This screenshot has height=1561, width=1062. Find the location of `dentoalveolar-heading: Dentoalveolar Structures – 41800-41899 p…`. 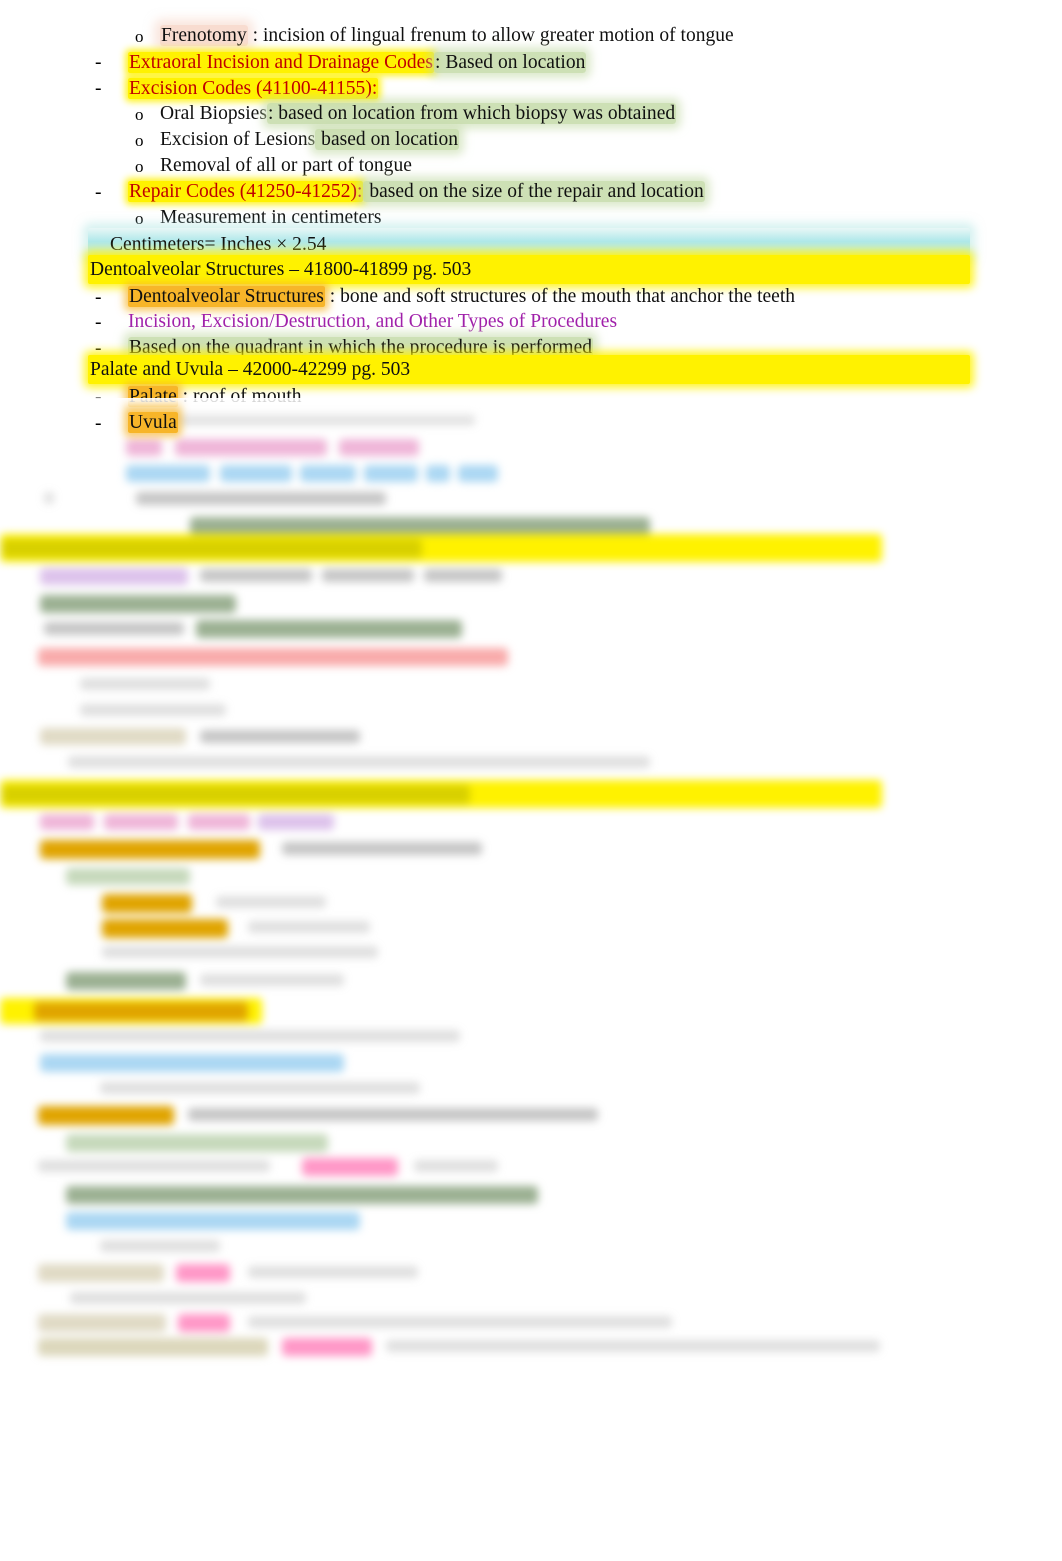

dentoalveolar-heading: Dentoalveolar Structures – 41800-41899 p… is located at coordinates (281, 269).